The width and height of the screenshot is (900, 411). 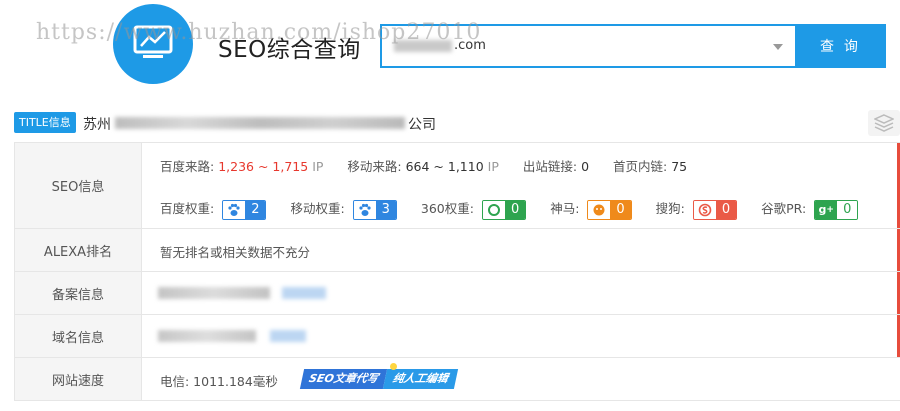 I want to click on google-pr-value: 0, so click(x=847, y=209).